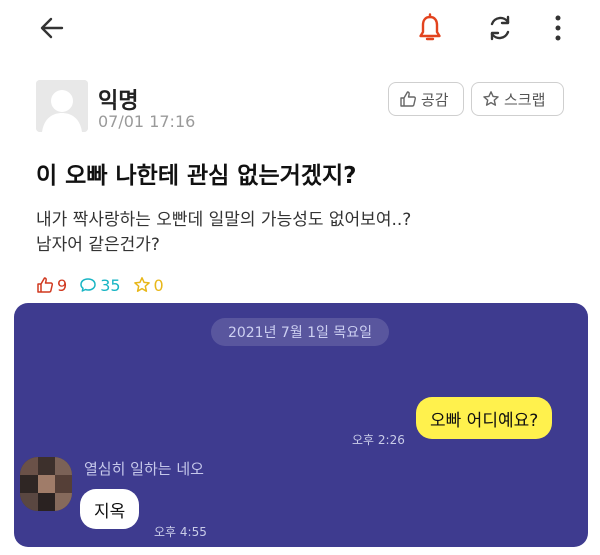  I want to click on friend-avatar, so click(46, 484).